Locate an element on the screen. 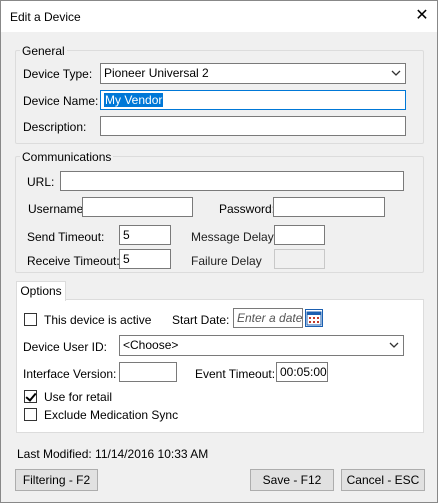 This screenshot has height=503, width=438. general-legend: General is located at coordinates (43, 51).